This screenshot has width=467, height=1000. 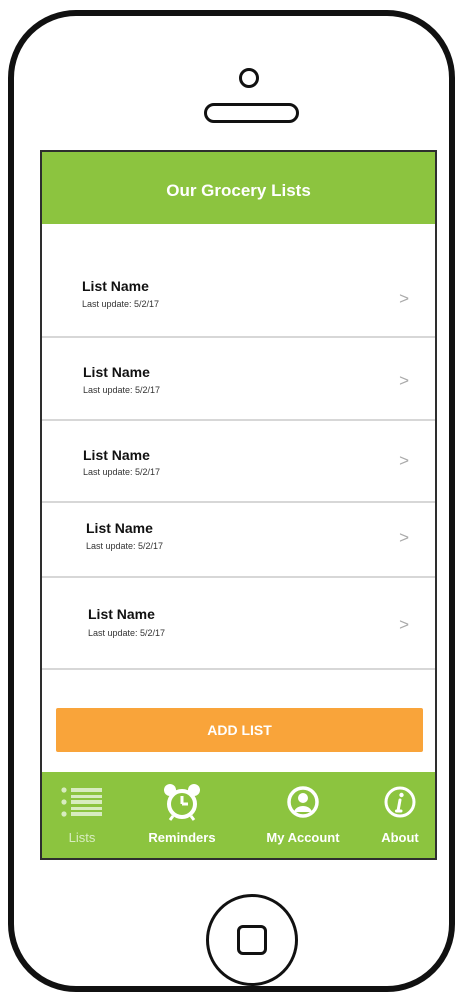 I want to click on tab-label: About, so click(x=400, y=837).